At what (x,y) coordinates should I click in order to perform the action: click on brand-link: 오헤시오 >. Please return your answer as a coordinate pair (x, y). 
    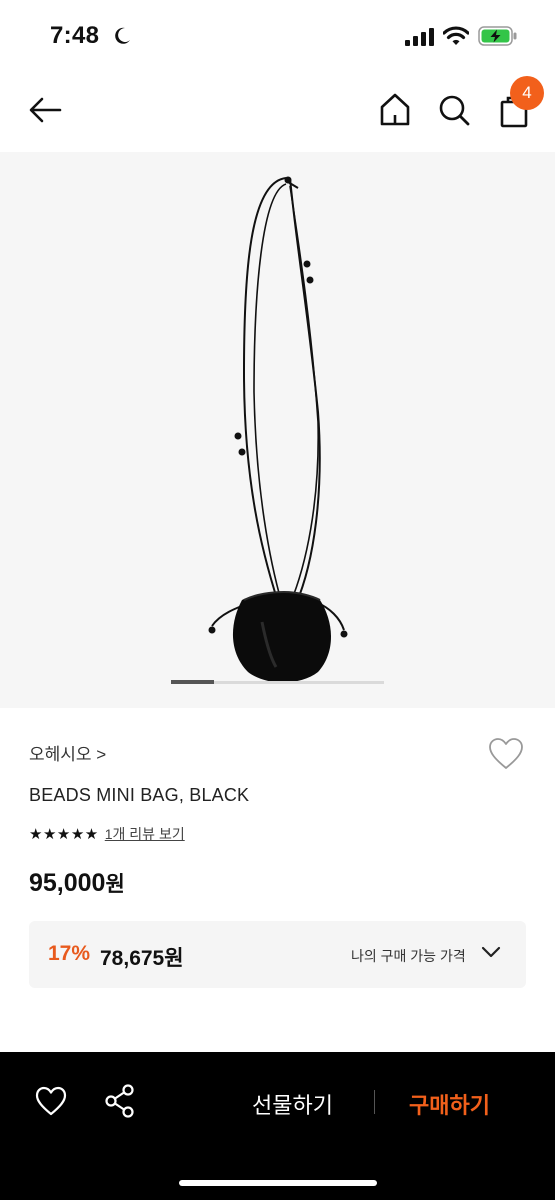
    Looking at the image, I should click on (67, 752).